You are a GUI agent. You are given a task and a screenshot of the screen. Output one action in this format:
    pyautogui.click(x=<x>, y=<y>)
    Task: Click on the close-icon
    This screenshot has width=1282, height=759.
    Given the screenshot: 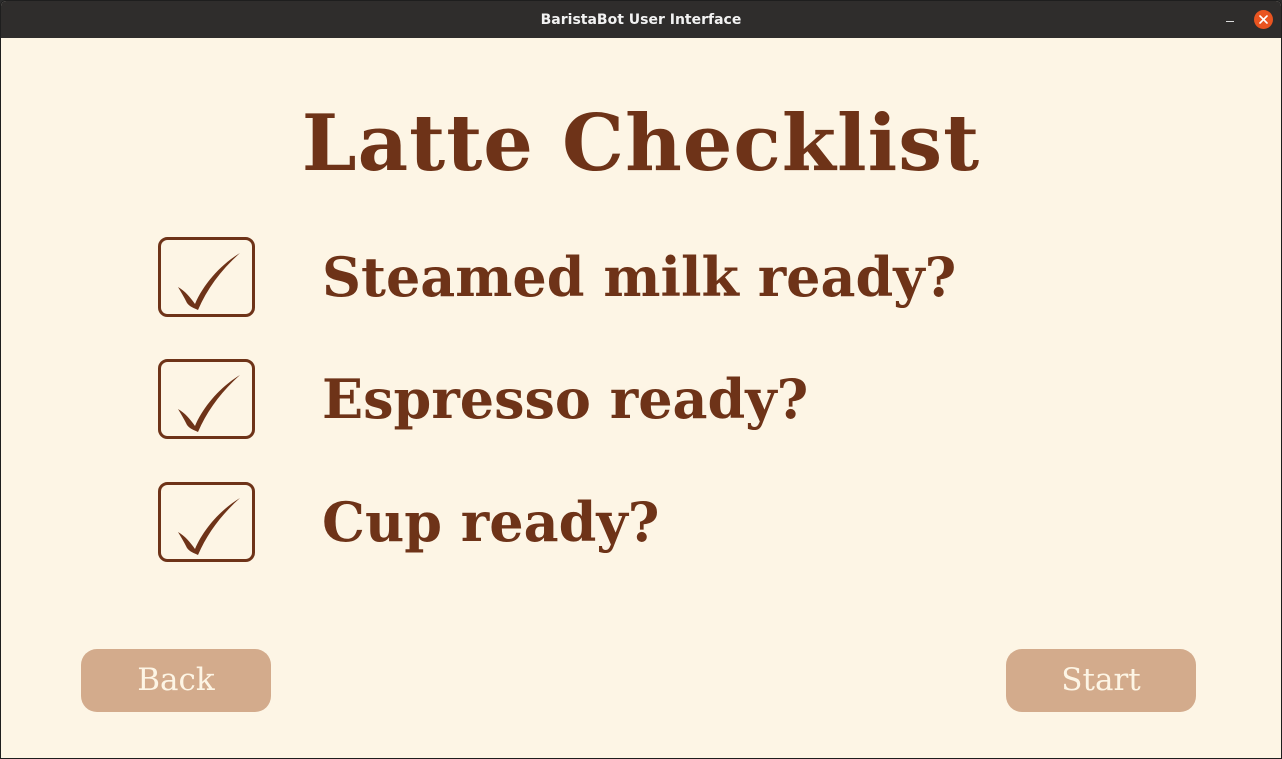 What is the action you would take?
    pyautogui.click(x=1263, y=19)
    